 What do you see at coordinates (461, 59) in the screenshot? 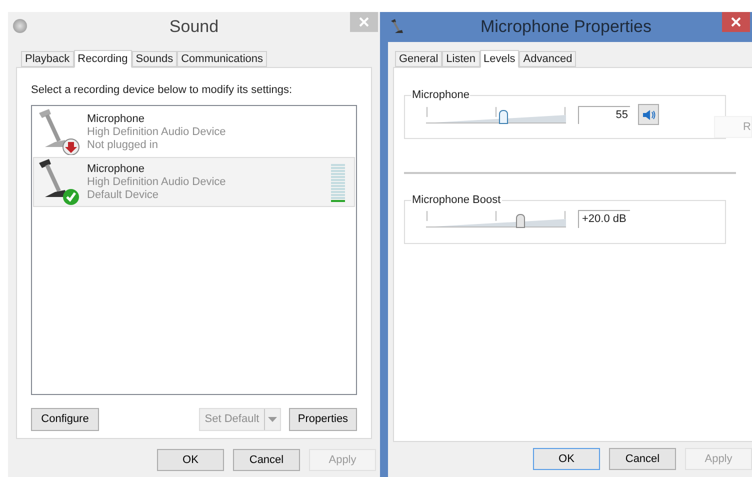
I see `tab: Listen` at bounding box center [461, 59].